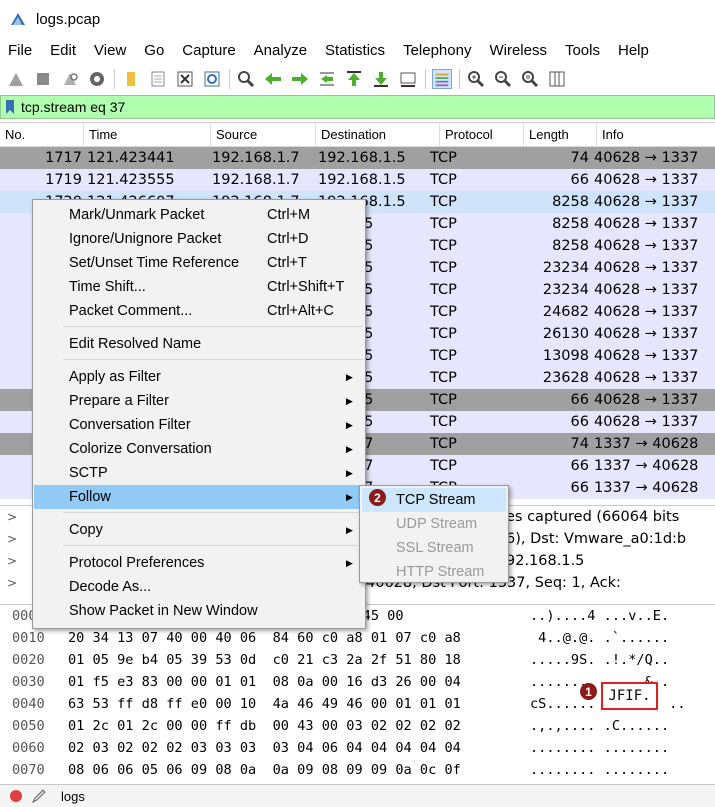 The width and height of the screenshot is (715, 807). I want to click on reload-icon, so click(212, 79).